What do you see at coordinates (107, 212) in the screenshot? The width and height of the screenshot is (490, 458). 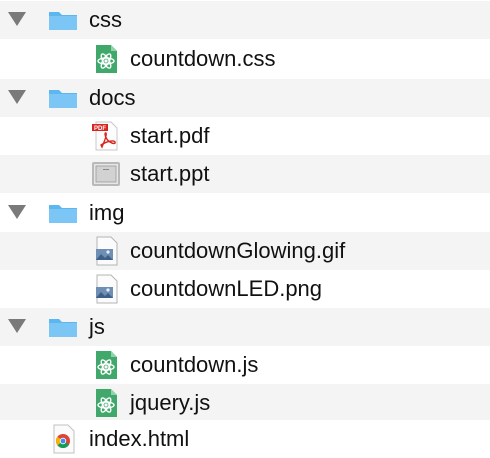 I see `tree-item-label: img` at bounding box center [107, 212].